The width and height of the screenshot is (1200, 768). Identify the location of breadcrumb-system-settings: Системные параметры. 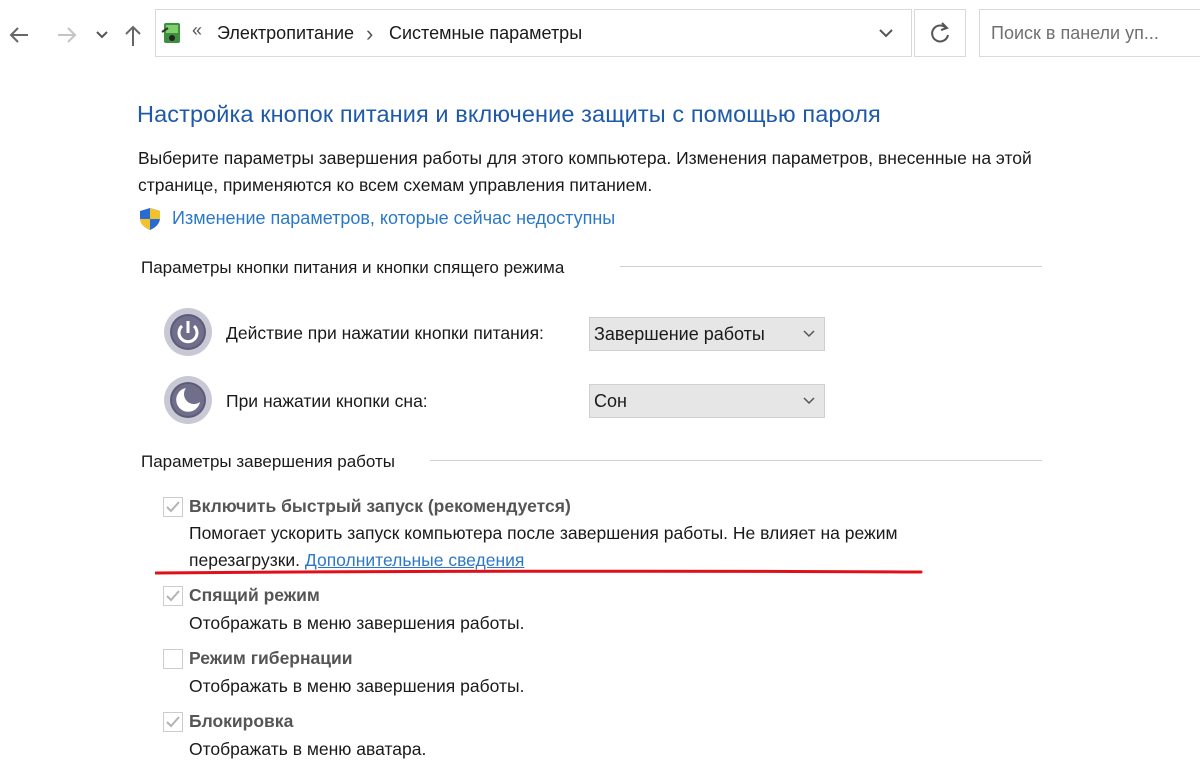
(485, 33).